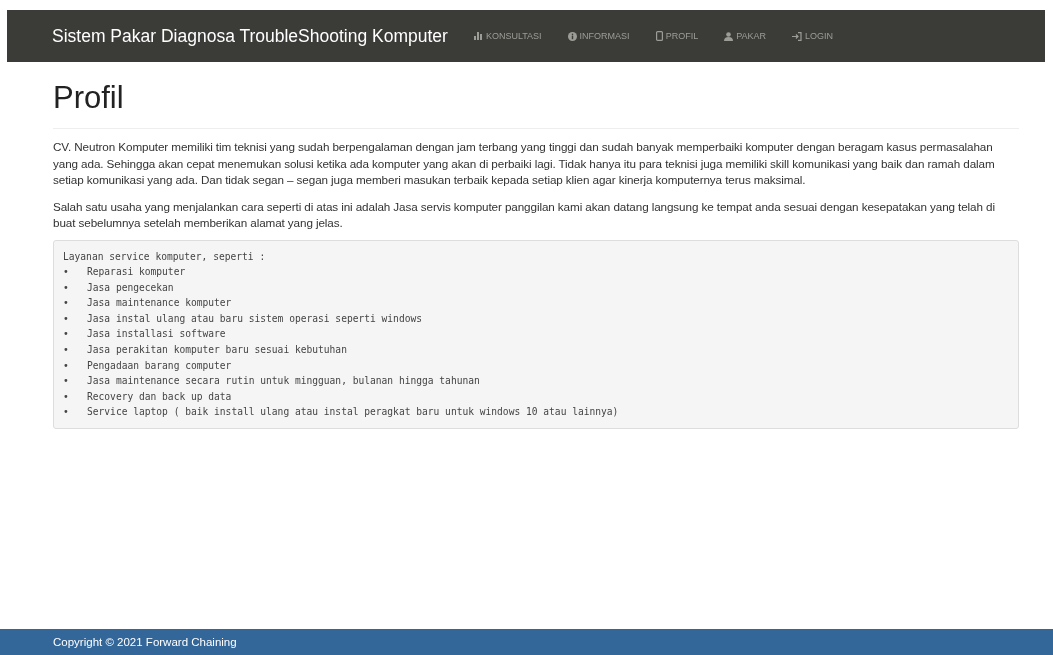  Describe the element at coordinates (156, 334) in the screenshot. I see `list-item: Jasa installasi software` at that location.